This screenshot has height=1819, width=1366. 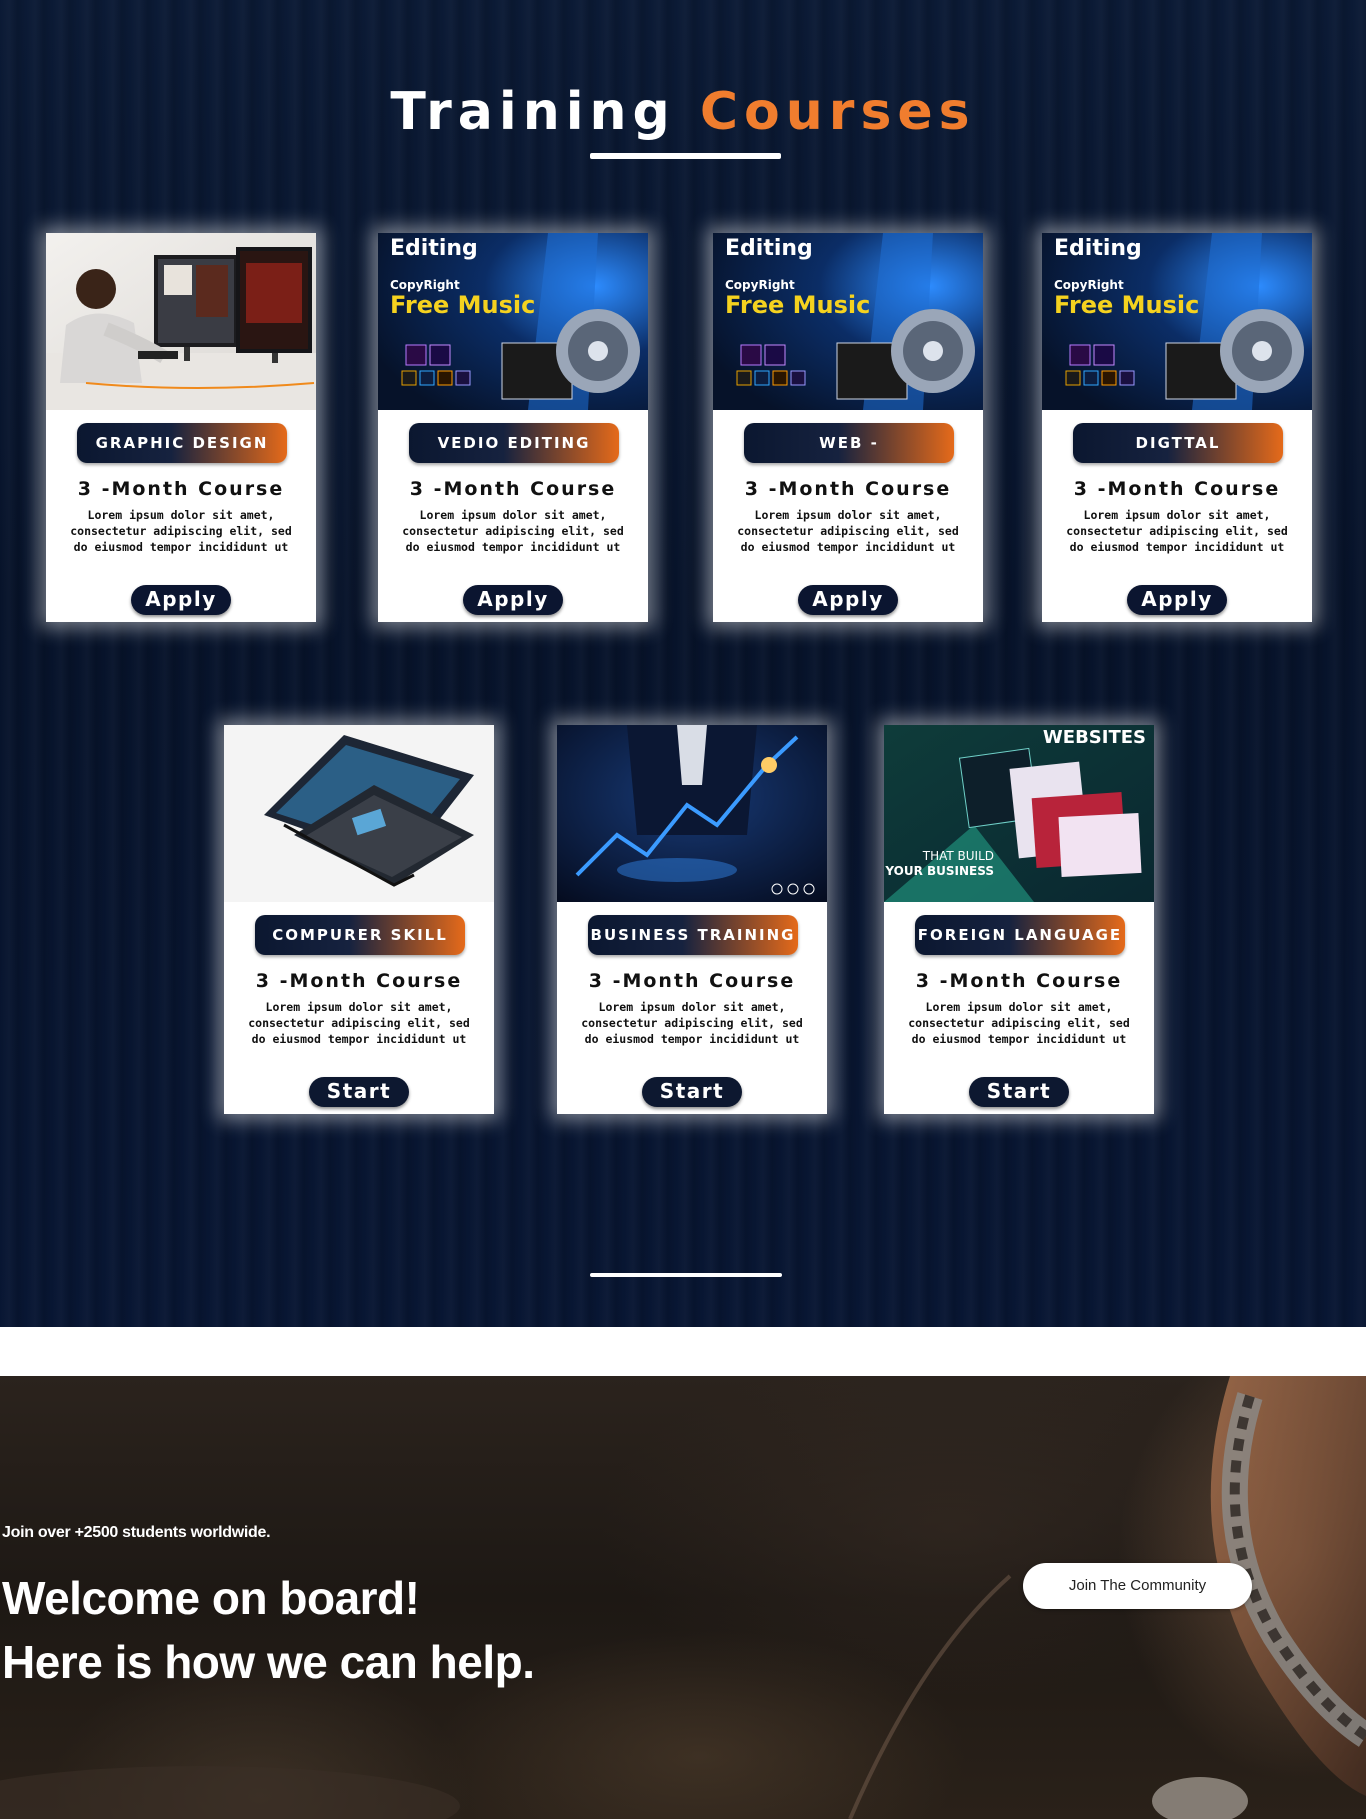 What do you see at coordinates (181, 321) in the screenshot?
I see `course-image-graphic-design` at bounding box center [181, 321].